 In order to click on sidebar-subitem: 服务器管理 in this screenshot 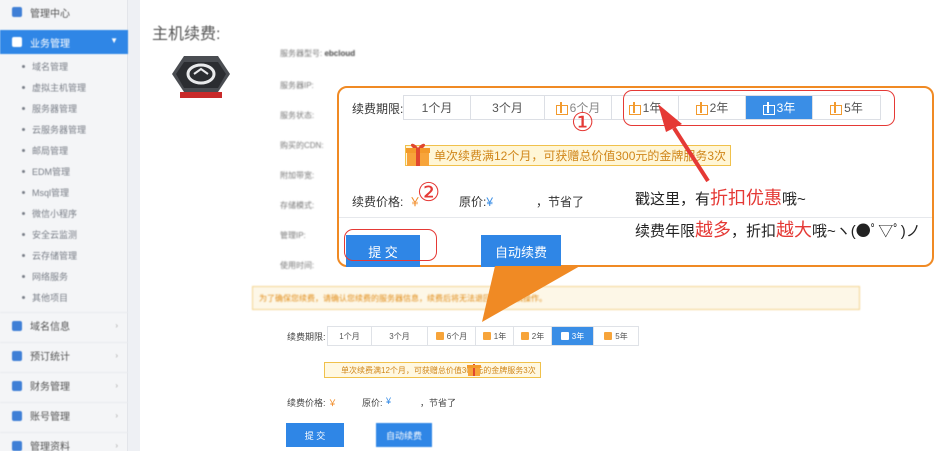, I will do `click(64, 108)`.